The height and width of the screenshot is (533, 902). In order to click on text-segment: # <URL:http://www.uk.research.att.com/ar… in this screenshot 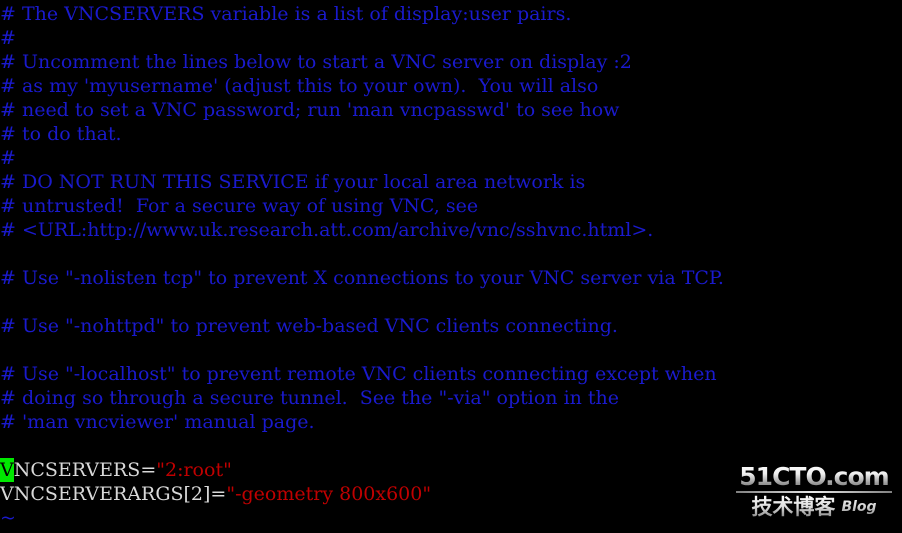, I will do `click(327, 230)`.